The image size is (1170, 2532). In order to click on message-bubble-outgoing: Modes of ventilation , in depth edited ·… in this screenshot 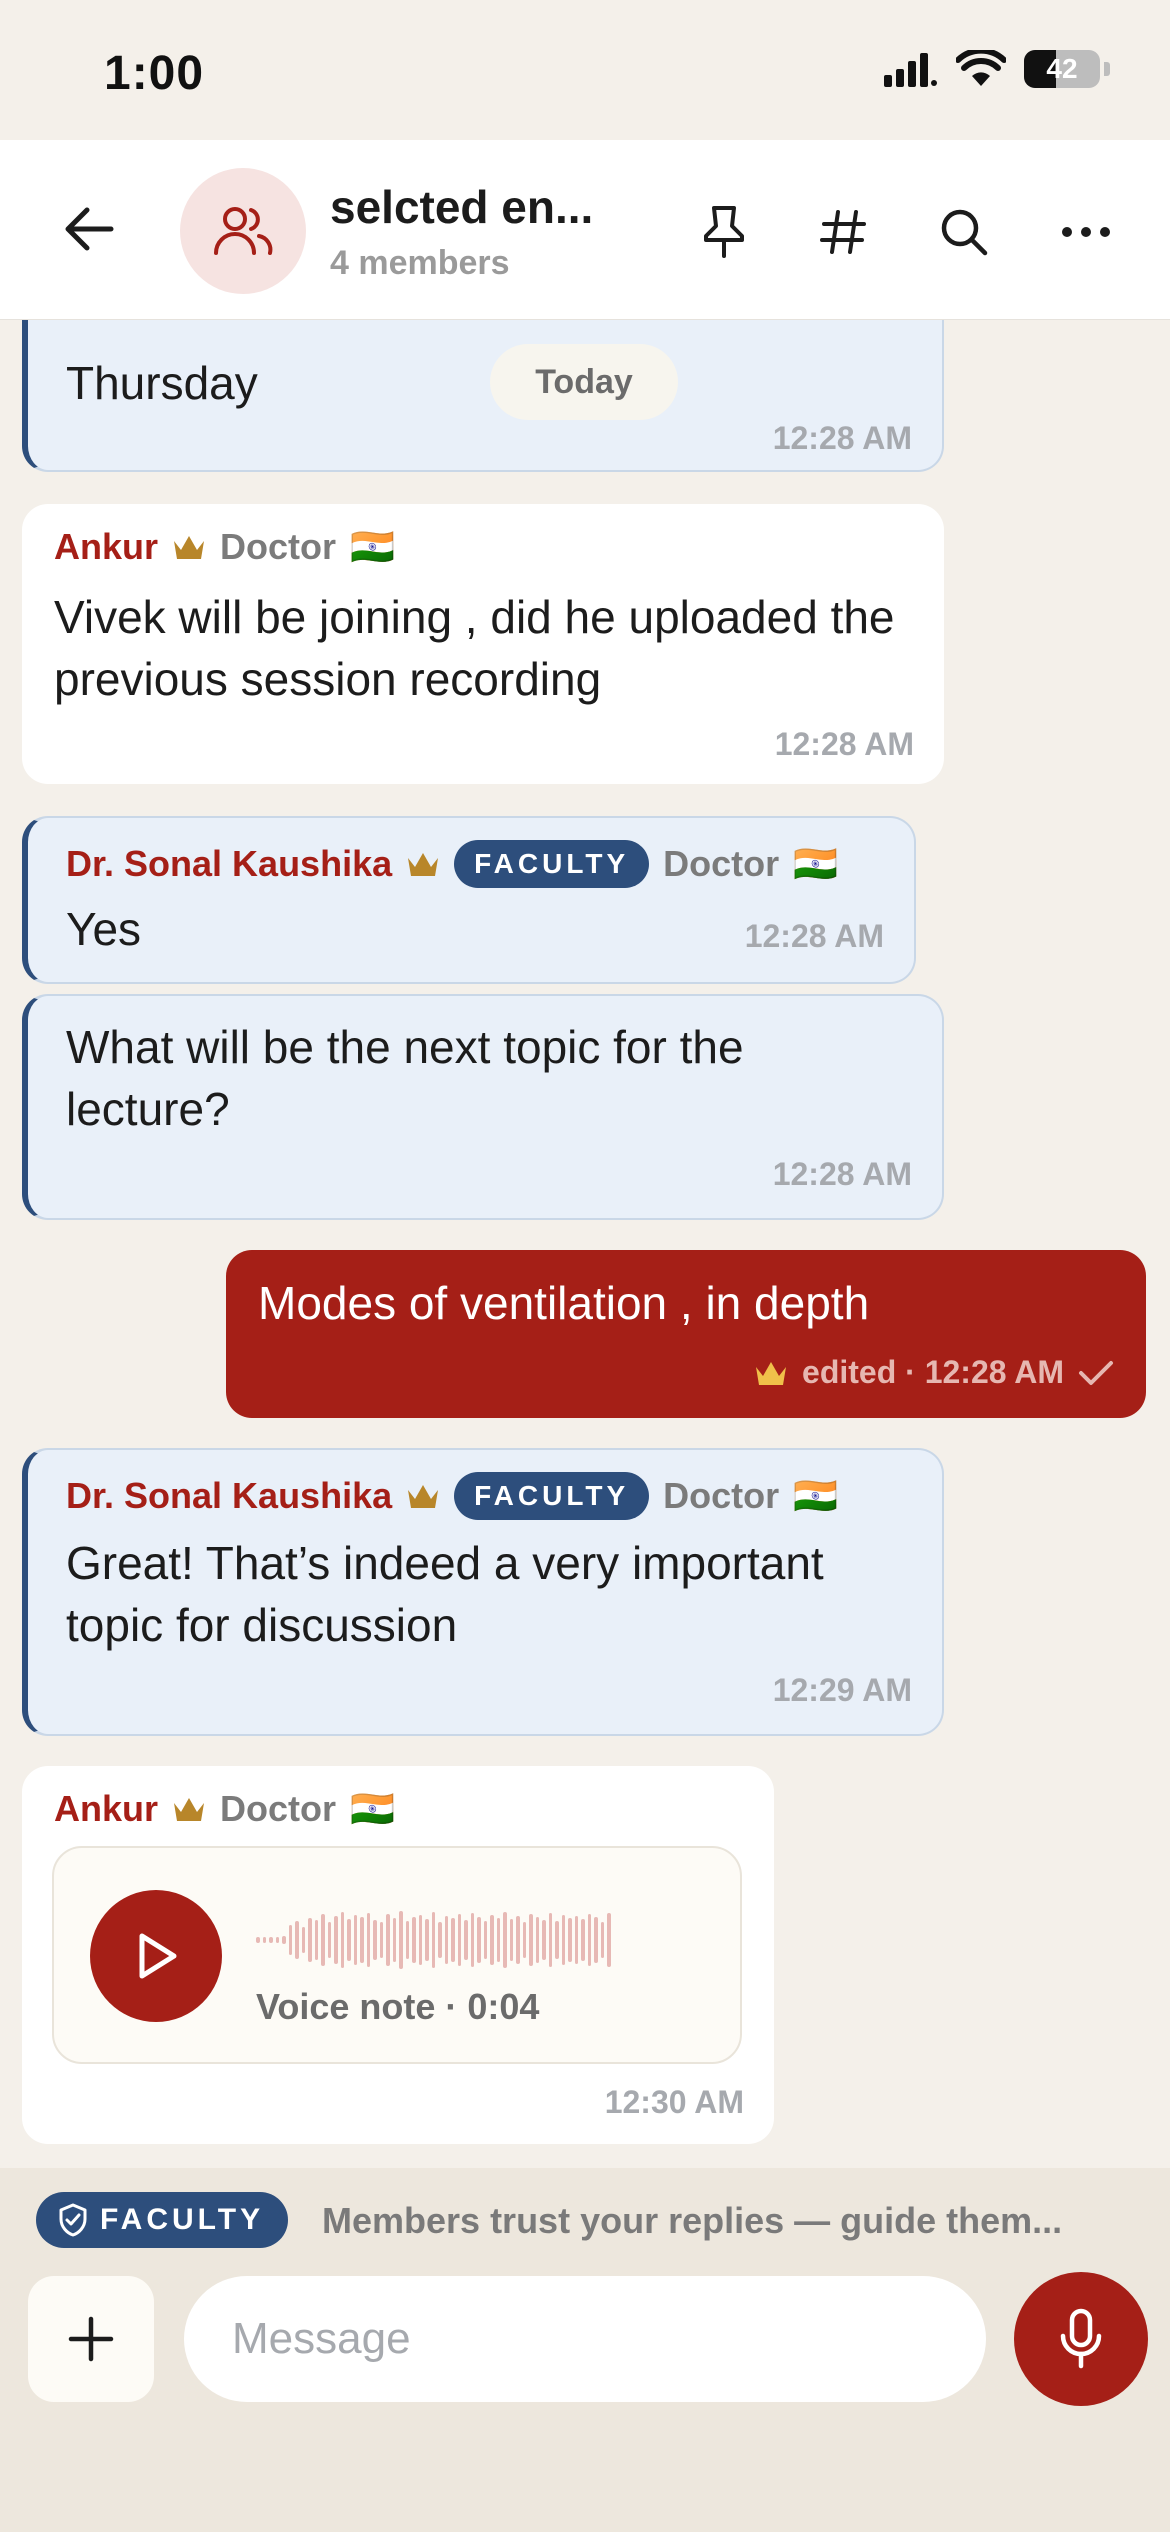, I will do `click(686, 1334)`.